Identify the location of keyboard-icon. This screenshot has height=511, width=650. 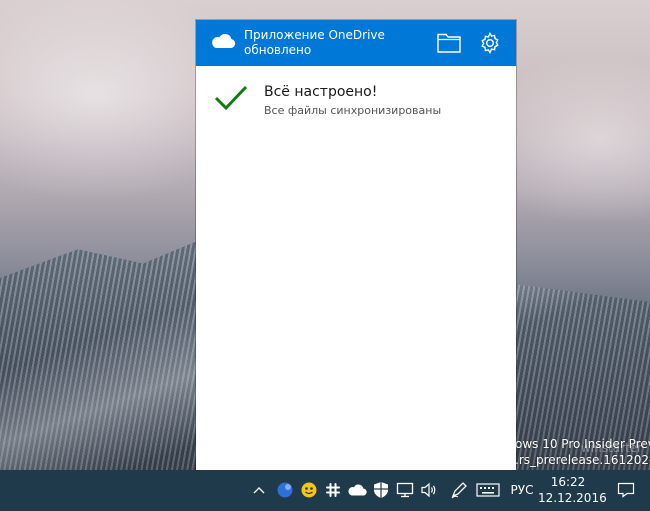
(488, 490).